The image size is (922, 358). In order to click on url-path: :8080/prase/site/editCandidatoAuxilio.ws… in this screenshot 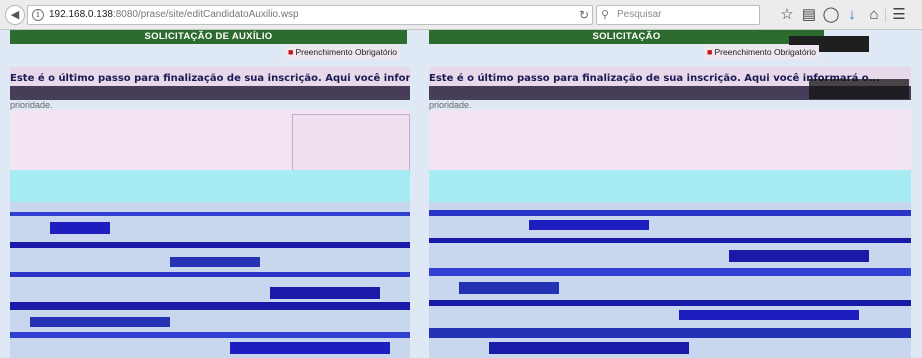, I will do `click(205, 14)`.